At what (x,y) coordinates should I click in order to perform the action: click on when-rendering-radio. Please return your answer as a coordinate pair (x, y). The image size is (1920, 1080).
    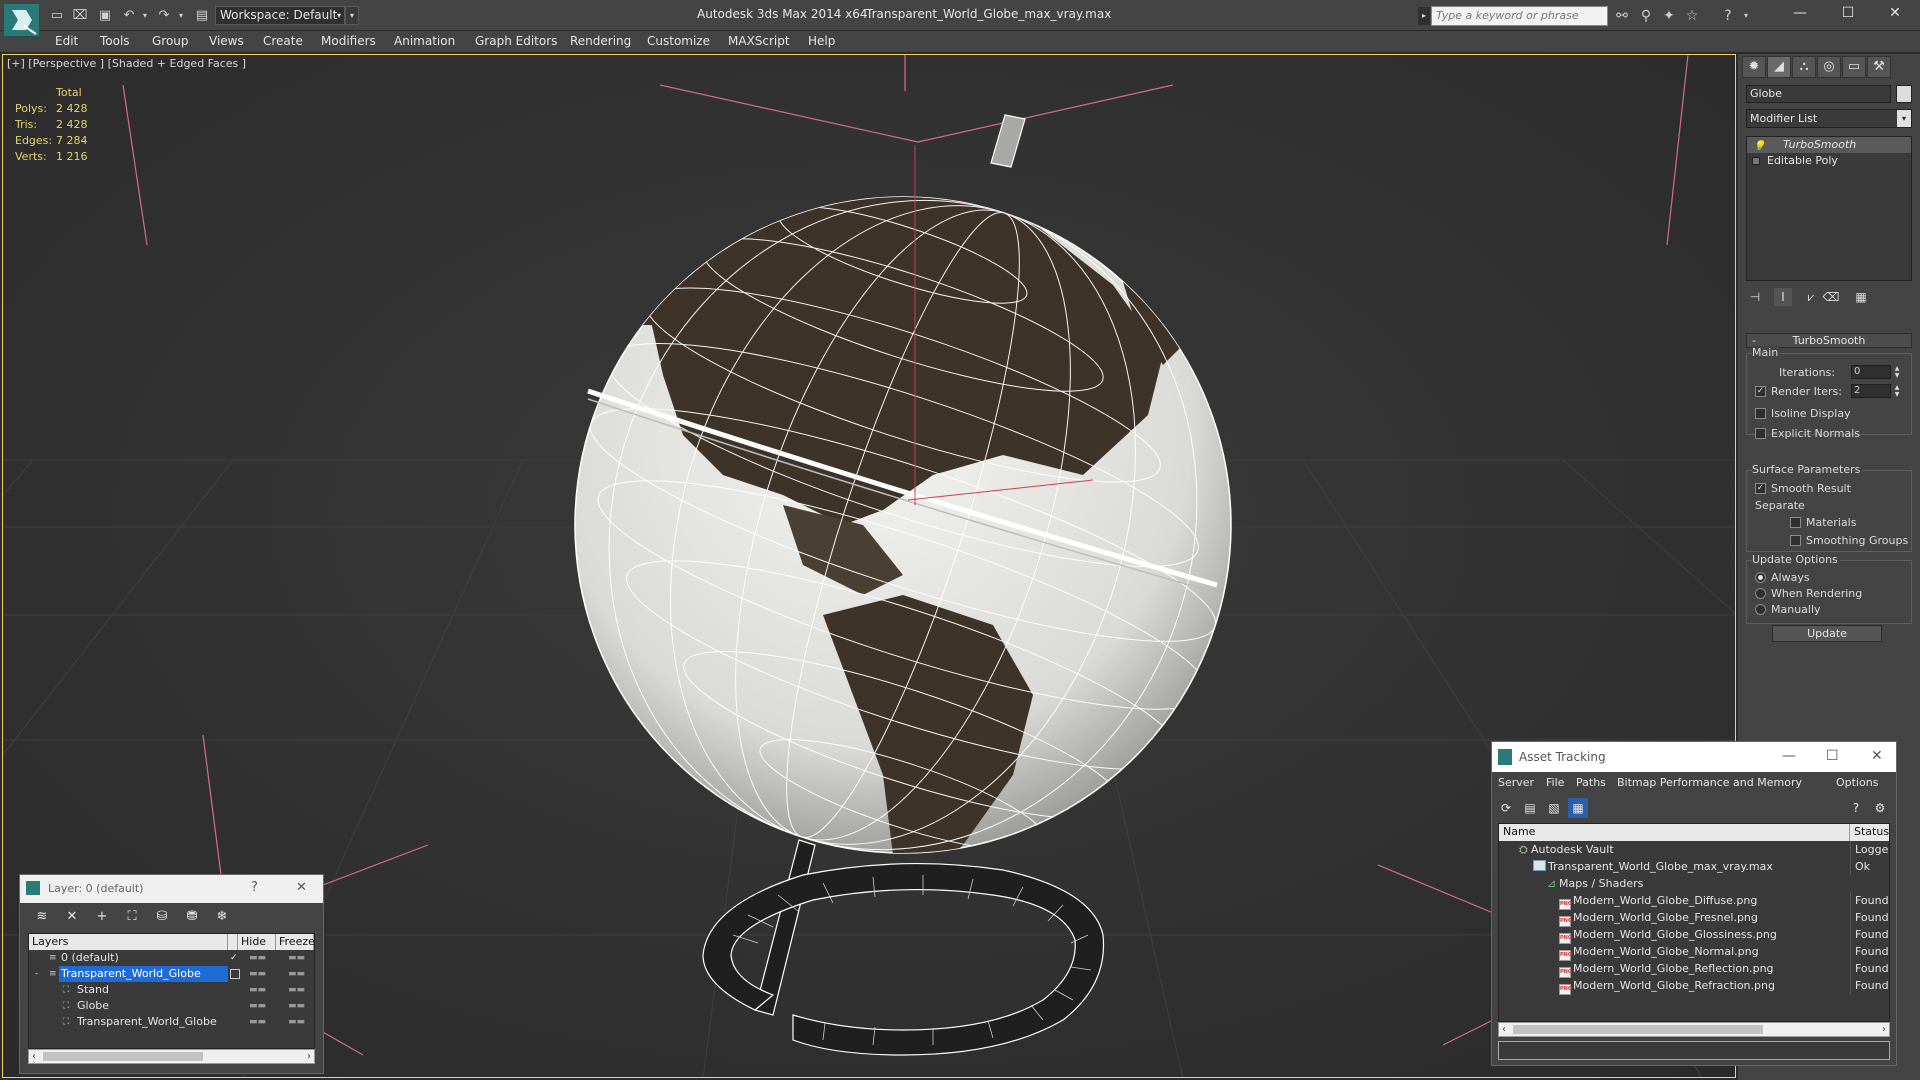
    Looking at the image, I should click on (1760, 593).